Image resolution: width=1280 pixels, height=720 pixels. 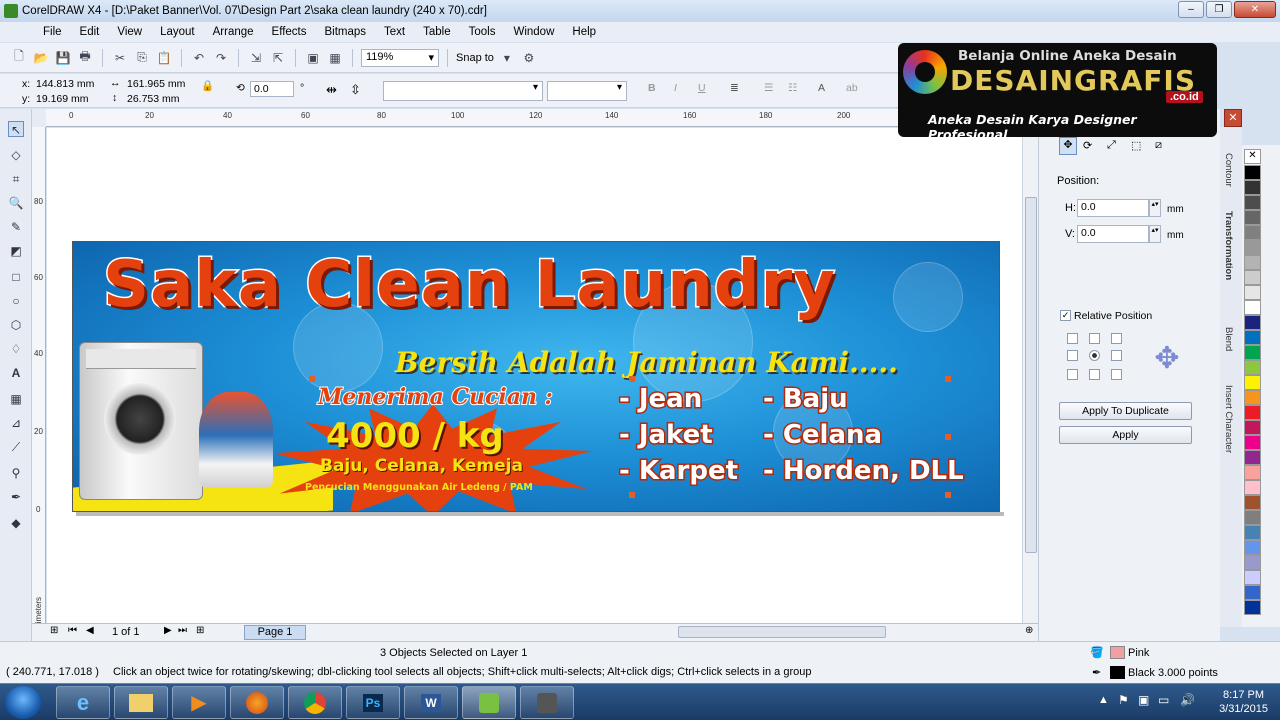 What do you see at coordinates (1029, 630) in the screenshot?
I see `navigator-icon: ⊕` at bounding box center [1029, 630].